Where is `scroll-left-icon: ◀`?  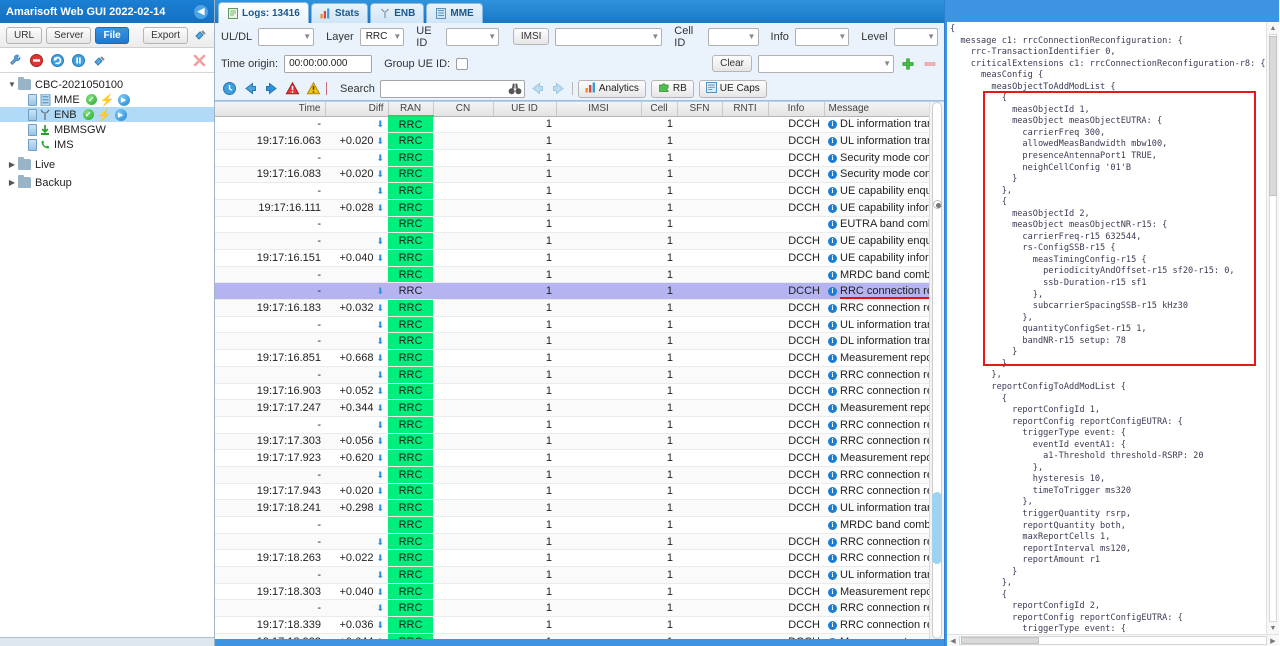
scroll-left-icon: ◀ is located at coordinates (953, 641).